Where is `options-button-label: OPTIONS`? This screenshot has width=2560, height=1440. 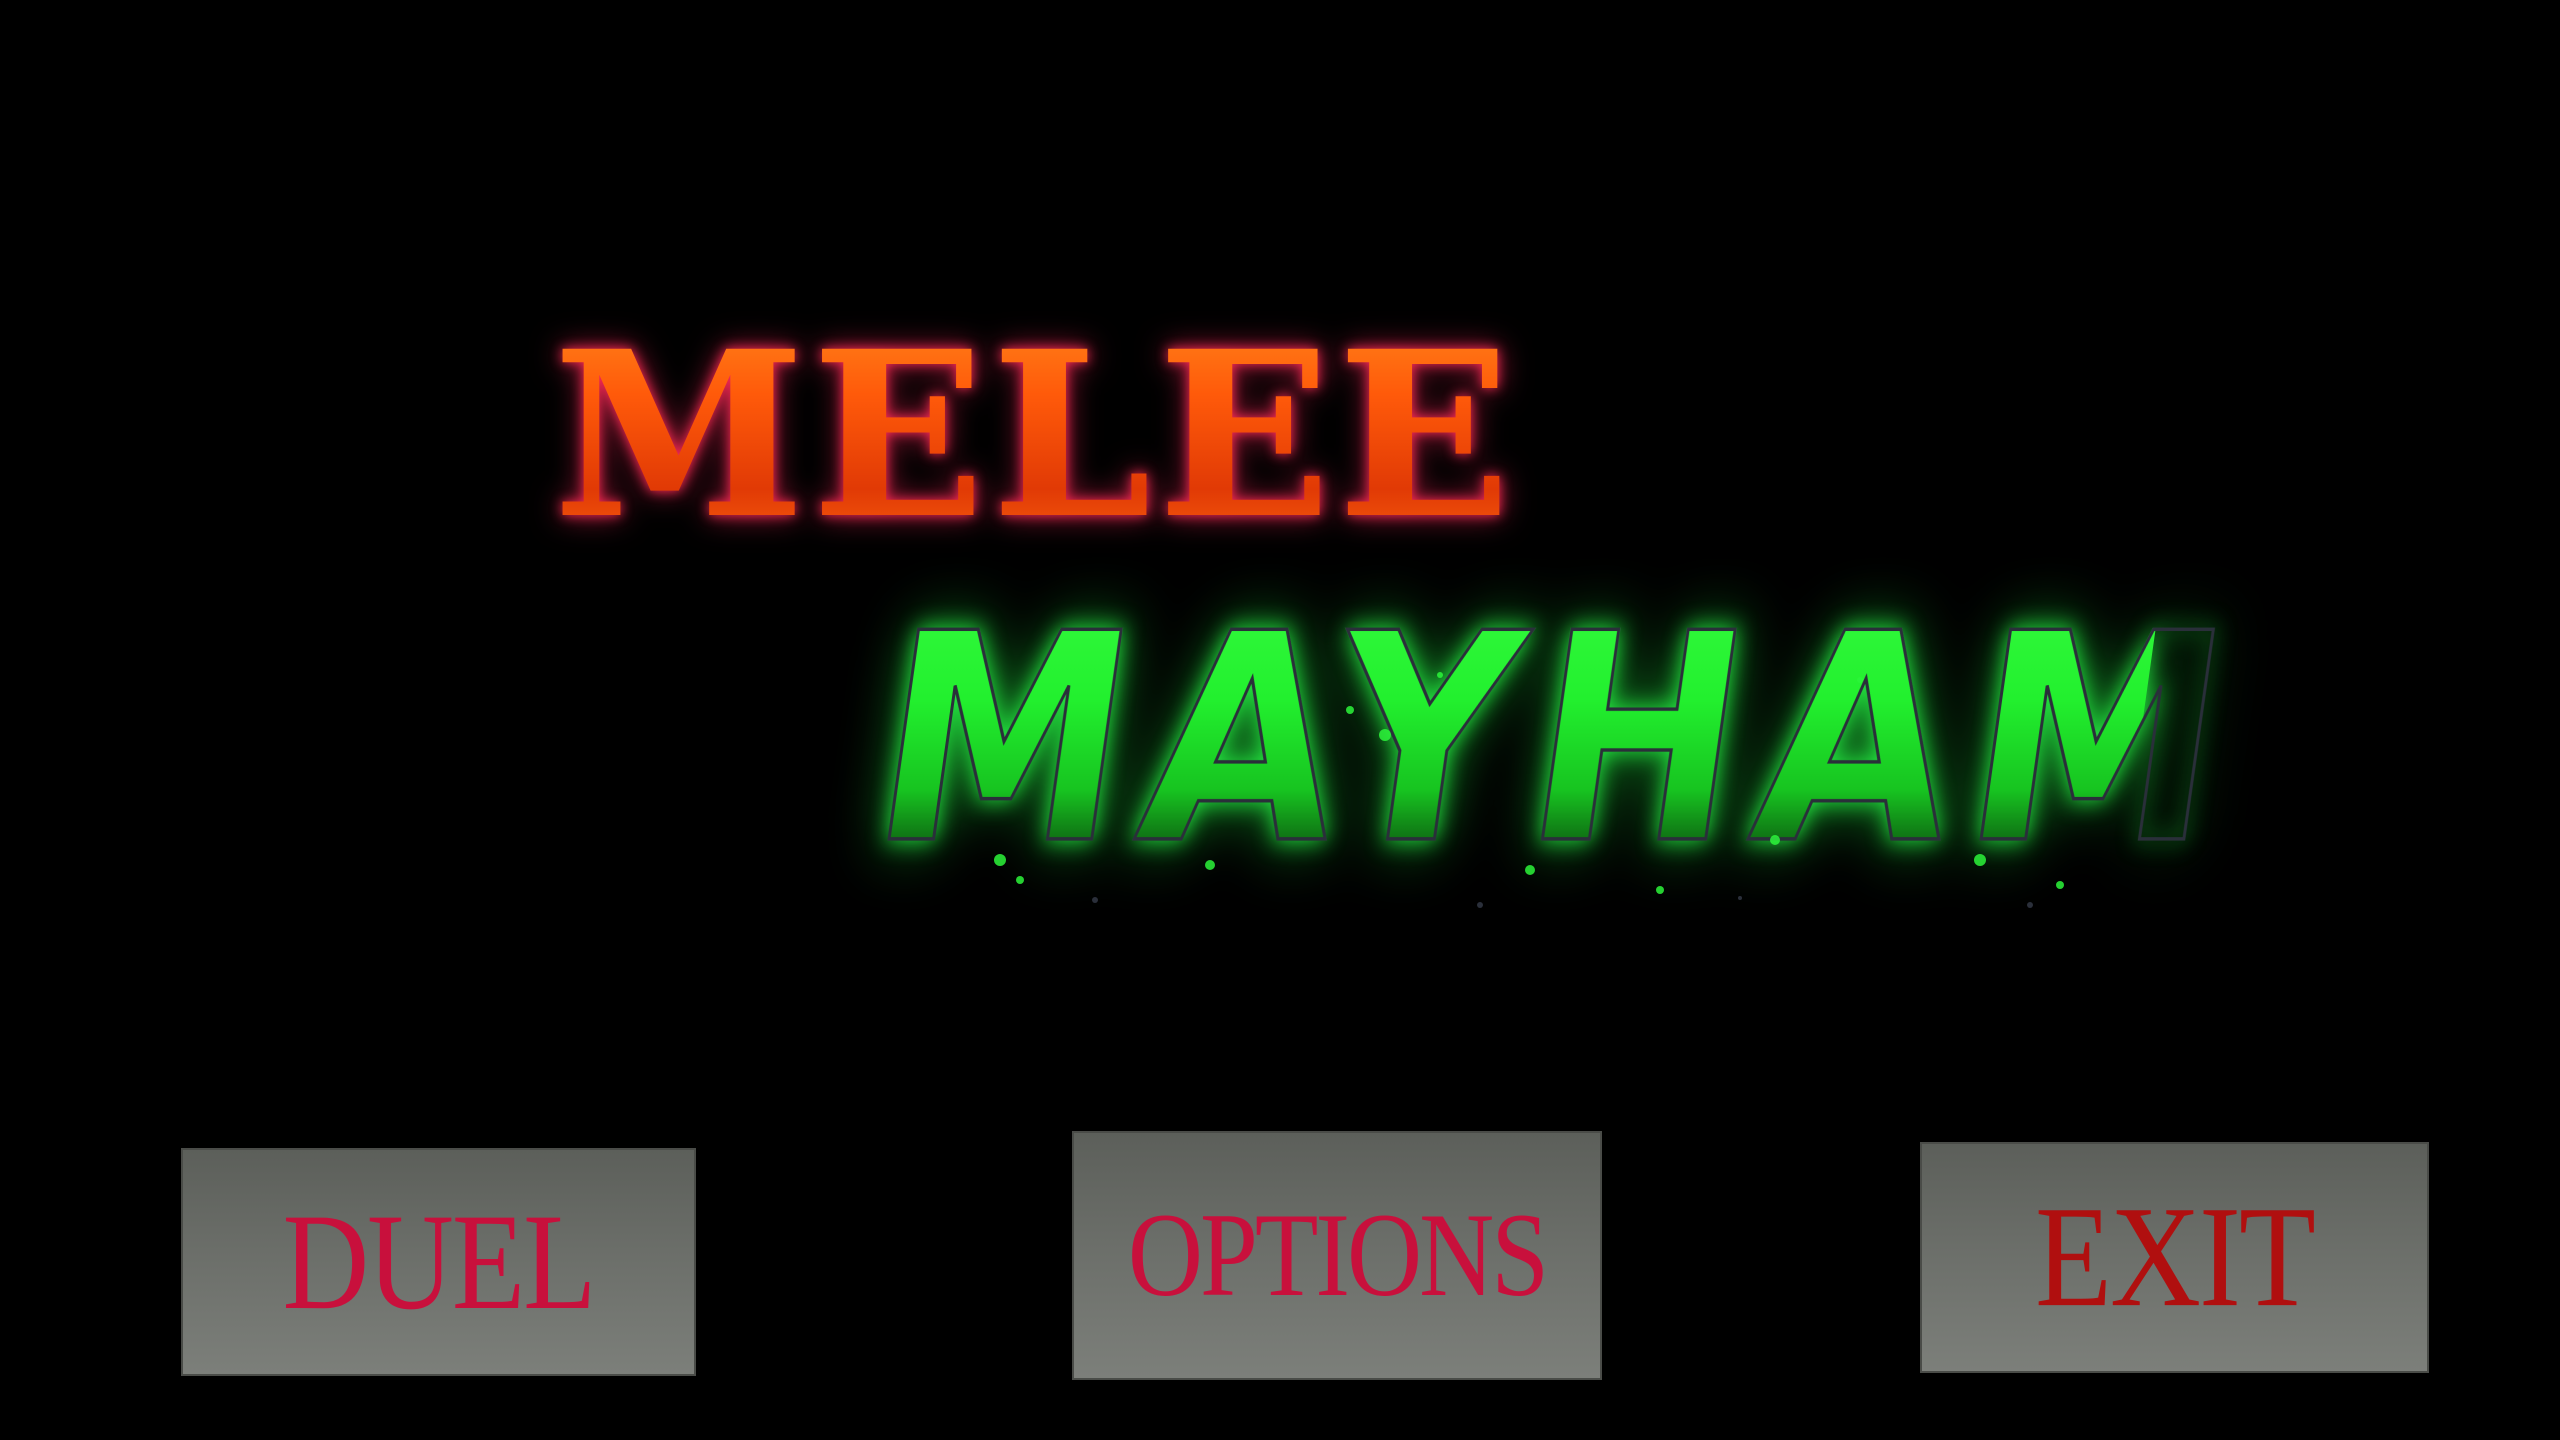
options-button-label: OPTIONS is located at coordinates (1338, 1255).